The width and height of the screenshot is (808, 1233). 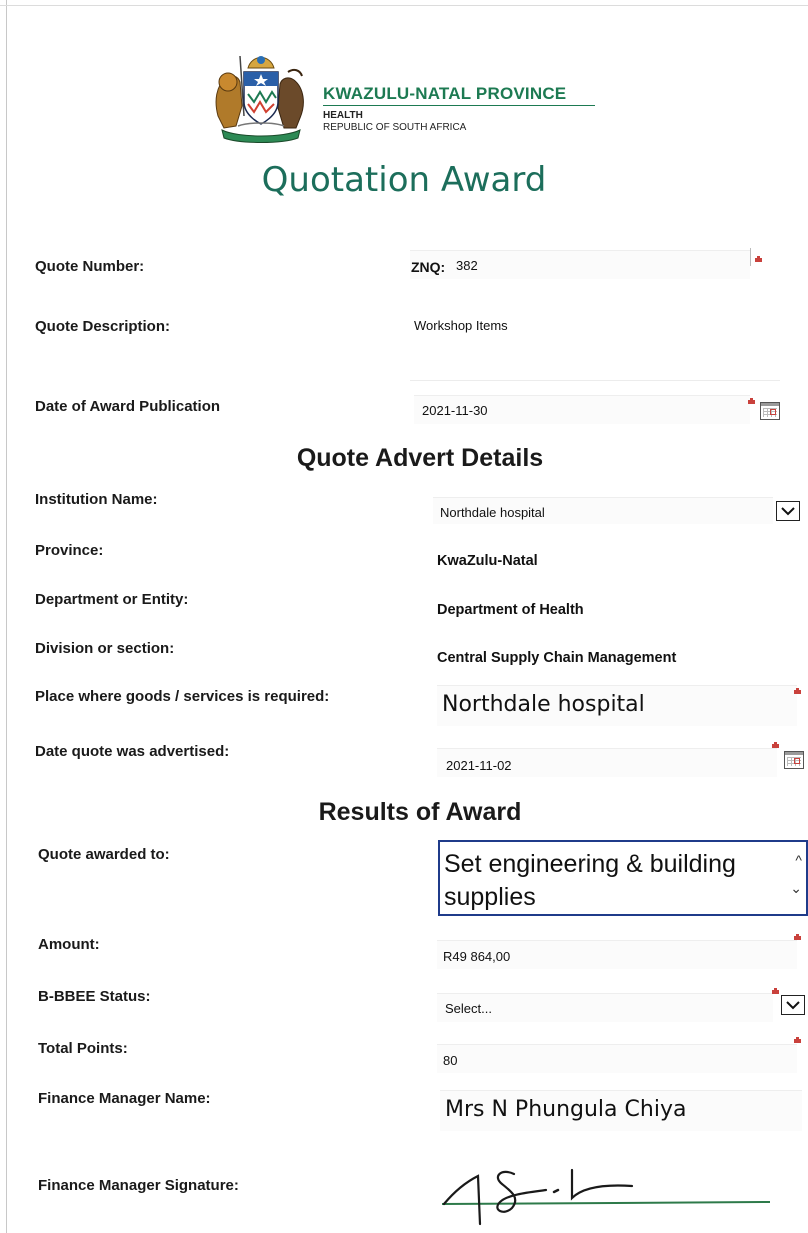 I want to click on section-title-advert: Quote Advert Details, so click(x=420, y=458).